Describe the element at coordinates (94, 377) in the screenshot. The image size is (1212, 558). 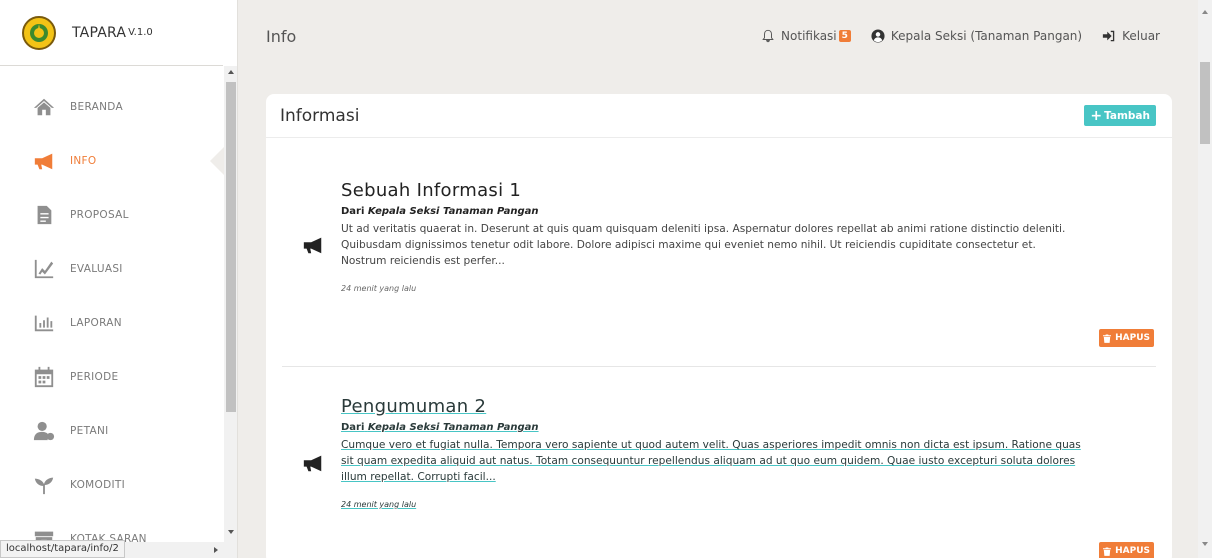
I see `sidebar-item-label: PERIODE` at that location.